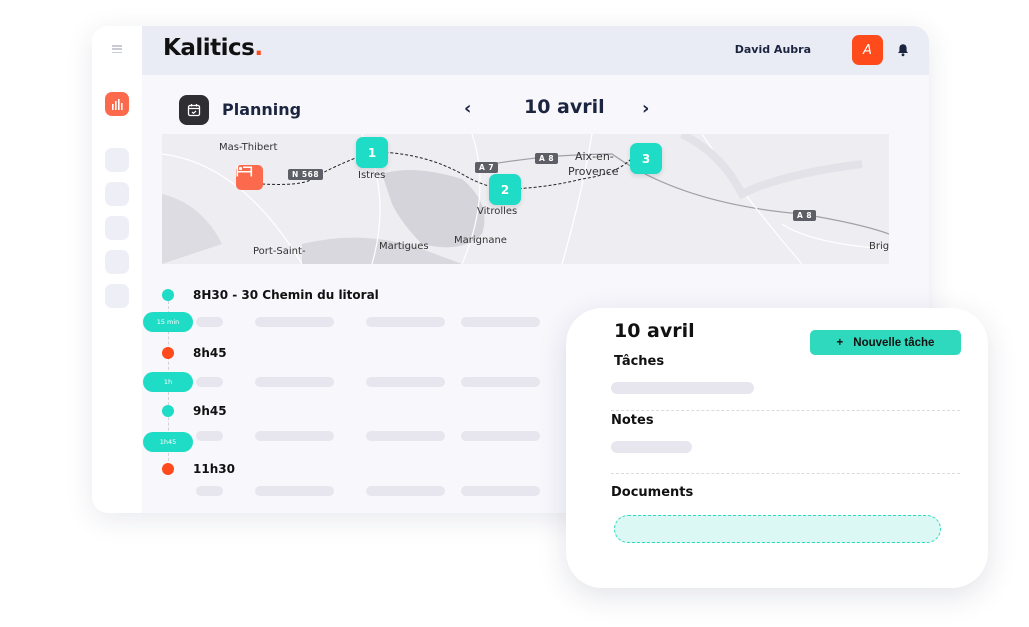 This screenshot has height=627, width=1029. I want to click on map-label: Port-Saint-, so click(279, 251).